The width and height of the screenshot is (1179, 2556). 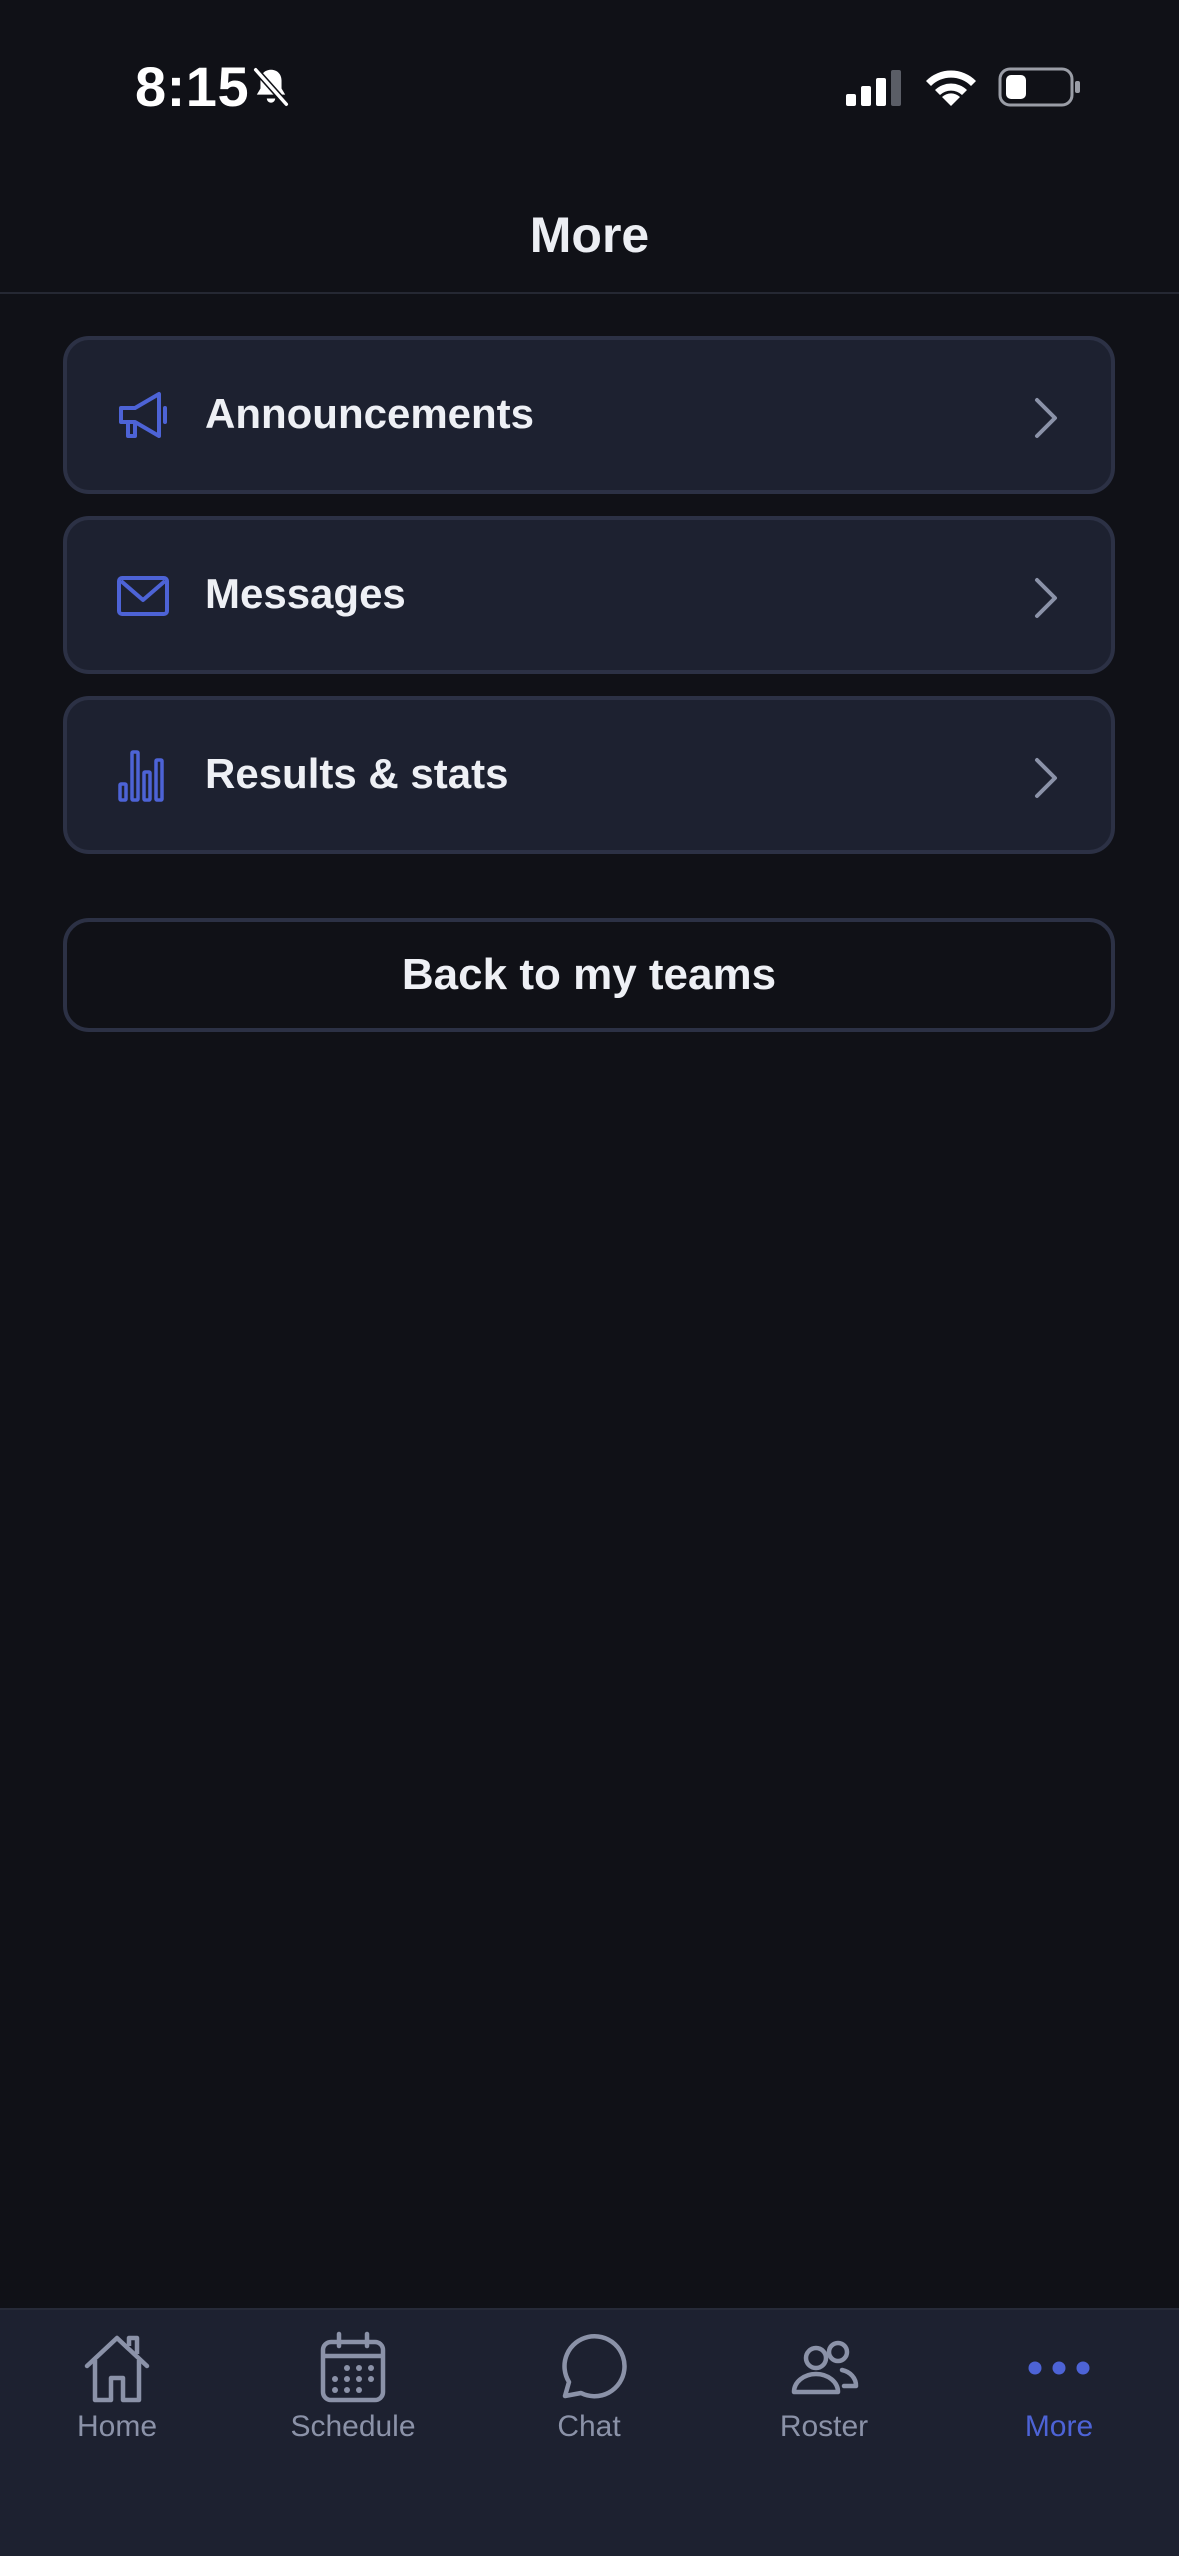 What do you see at coordinates (117, 2369) in the screenshot?
I see `home-icon` at bounding box center [117, 2369].